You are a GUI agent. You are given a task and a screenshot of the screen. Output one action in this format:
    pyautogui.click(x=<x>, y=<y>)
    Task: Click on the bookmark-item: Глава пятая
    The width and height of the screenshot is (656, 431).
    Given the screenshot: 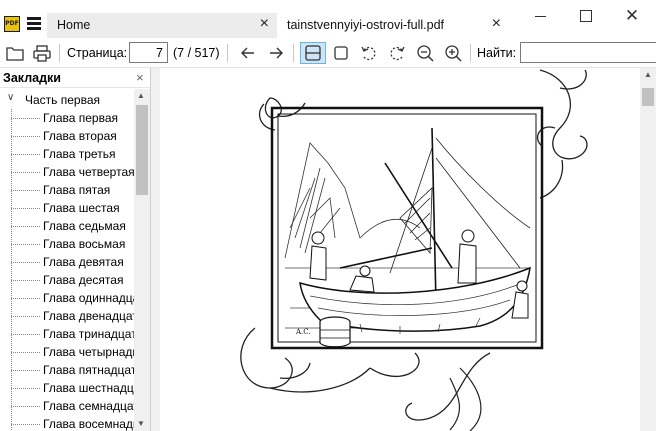 What is the action you would take?
    pyautogui.click(x=72, y=190)
    